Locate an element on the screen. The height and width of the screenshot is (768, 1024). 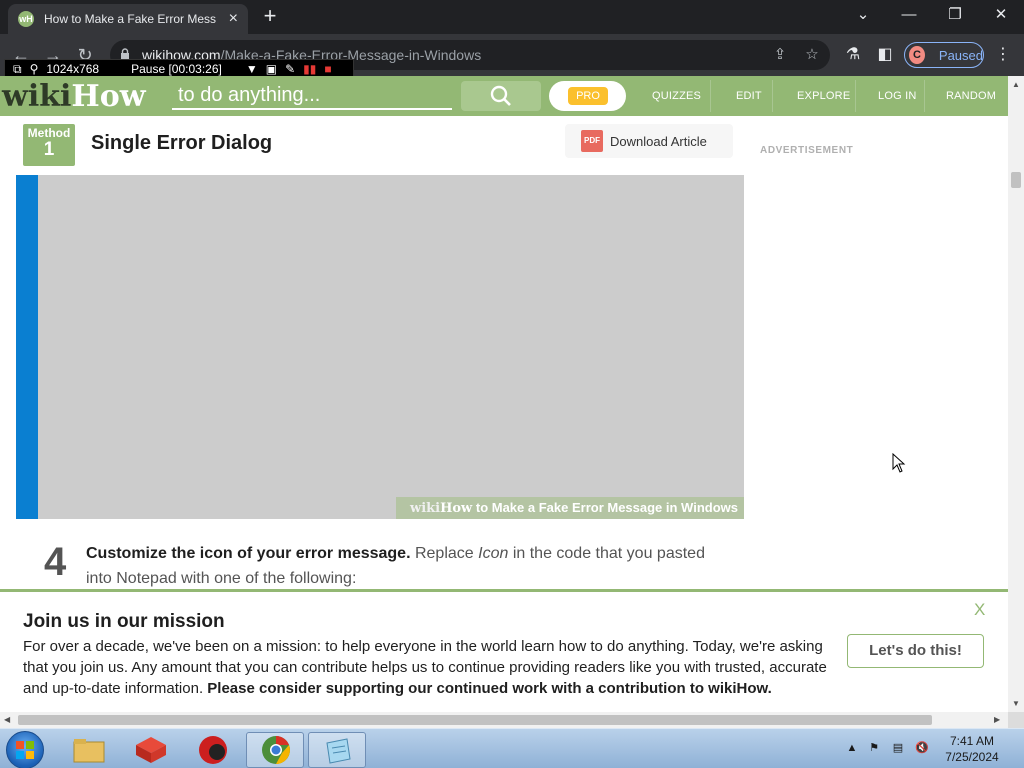
minimize-button: — is located at coordinates (909, 16).